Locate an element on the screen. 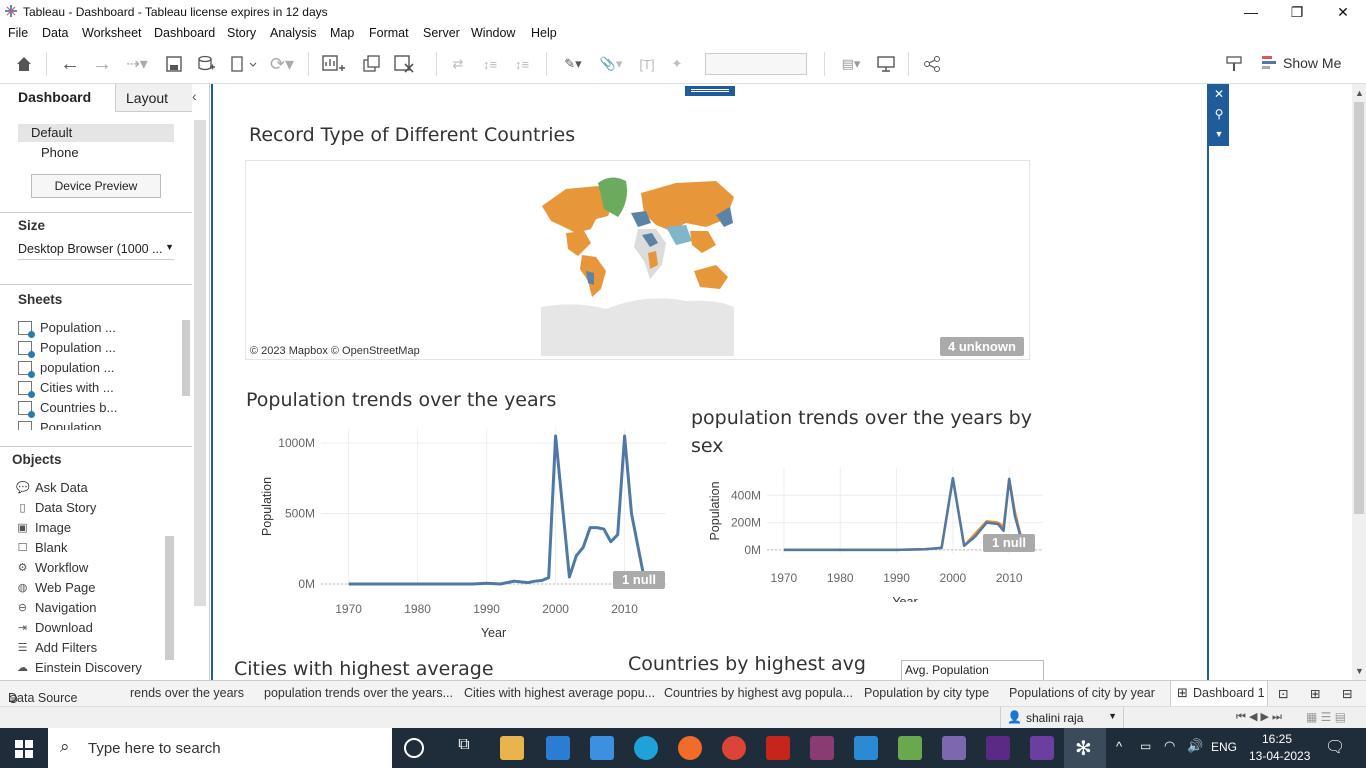  clock-date: 13-04-2023 is located at coordinates (1279, 756).